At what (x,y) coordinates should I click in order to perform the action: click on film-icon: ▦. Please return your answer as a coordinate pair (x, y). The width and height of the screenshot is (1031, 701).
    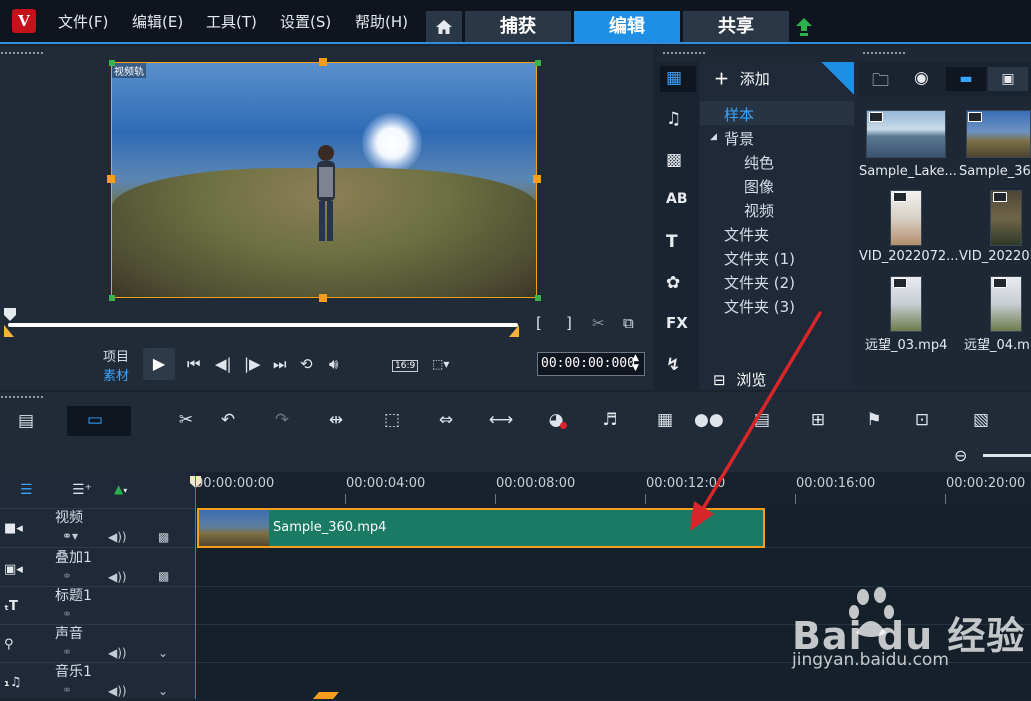
    Looking at the image, I should click on (665, 420).